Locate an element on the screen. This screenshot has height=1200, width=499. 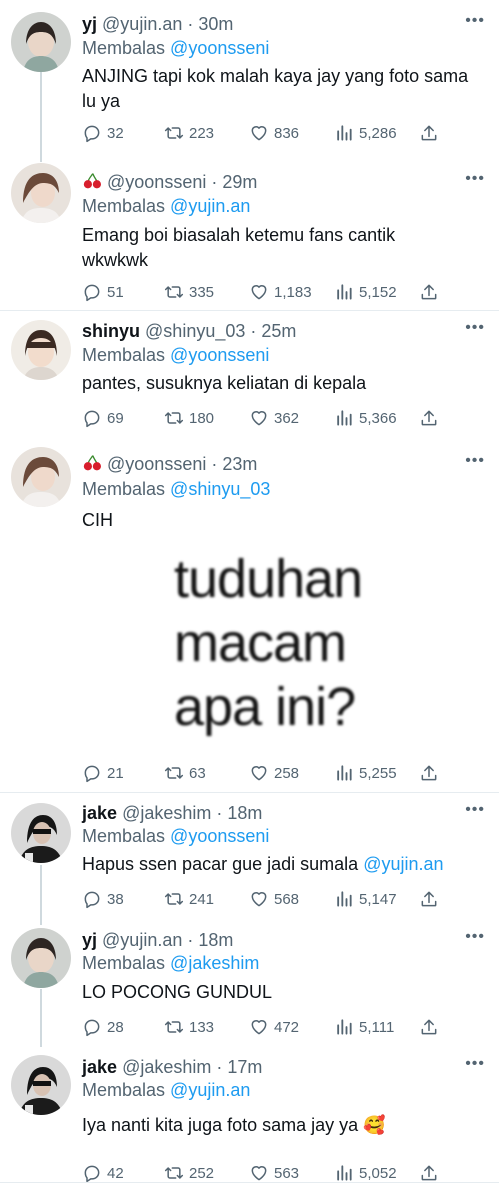
views-button: 5,152 is located at coordinates (365, 292).